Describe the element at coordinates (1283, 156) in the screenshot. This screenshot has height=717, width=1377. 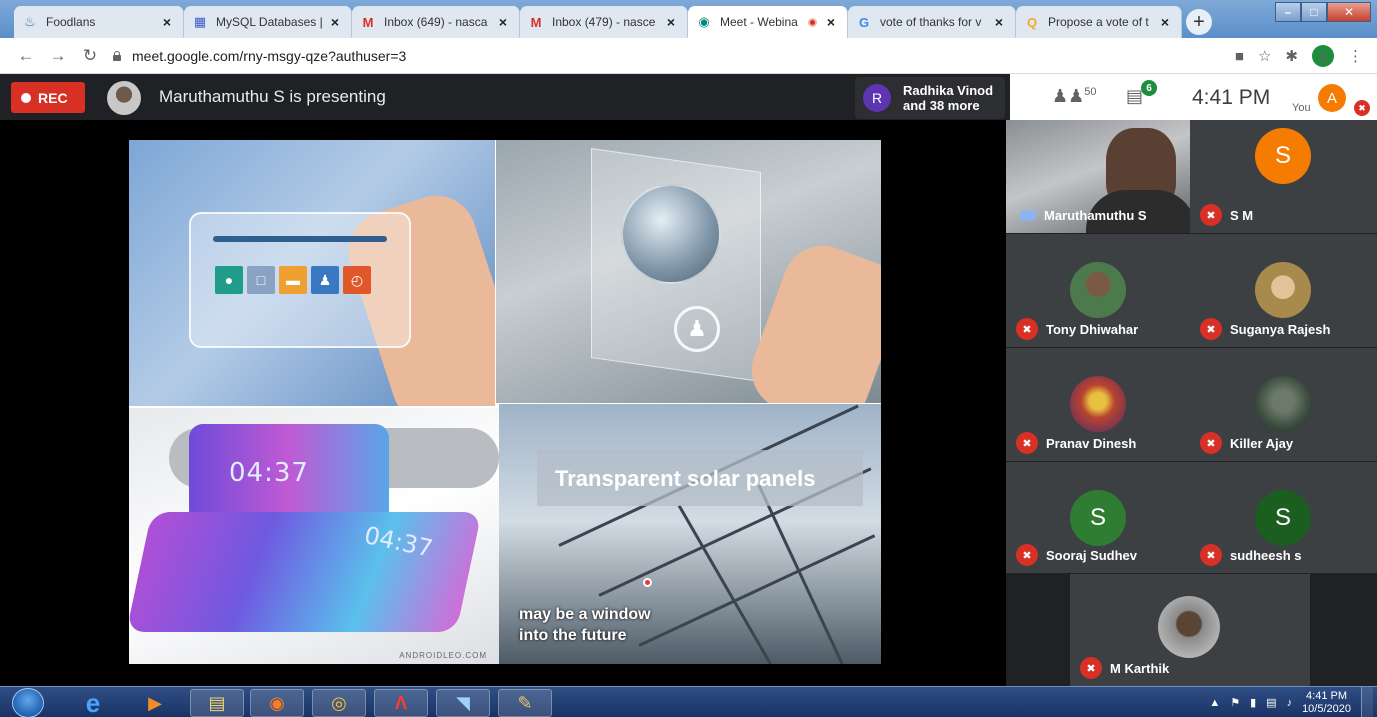
I see `participant-avatar: S` at that location.